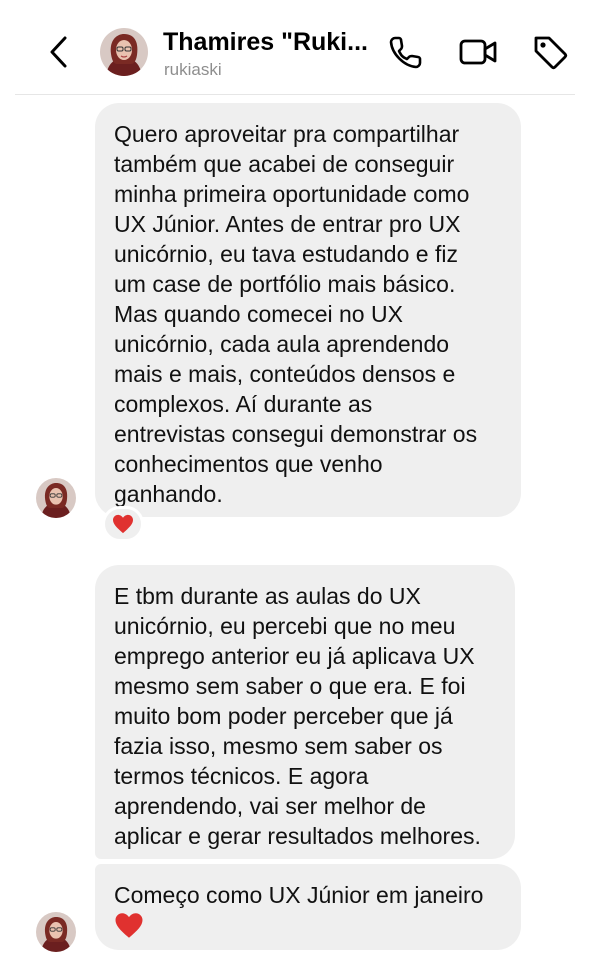  Describe the element at coordinates (406, 52) in the screenshot. I see `phone-call-button` at that location.